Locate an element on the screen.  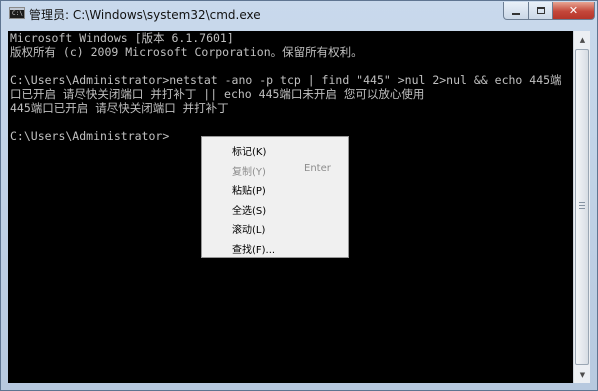
console-app-icon: C:\ is located at coordinates (17, 13).